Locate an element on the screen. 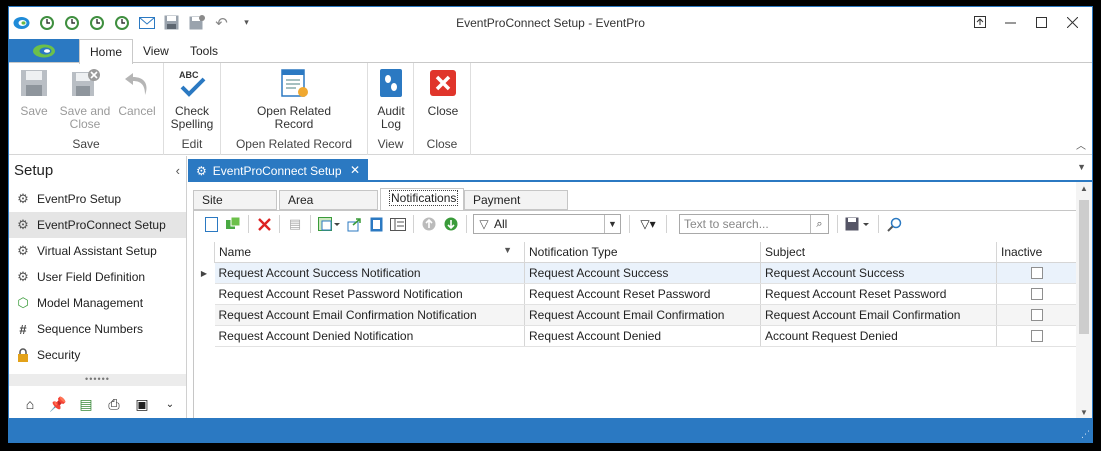 This screenshot has height=451, width=1101. minimize-icon is located at coordinates (1010, 22).